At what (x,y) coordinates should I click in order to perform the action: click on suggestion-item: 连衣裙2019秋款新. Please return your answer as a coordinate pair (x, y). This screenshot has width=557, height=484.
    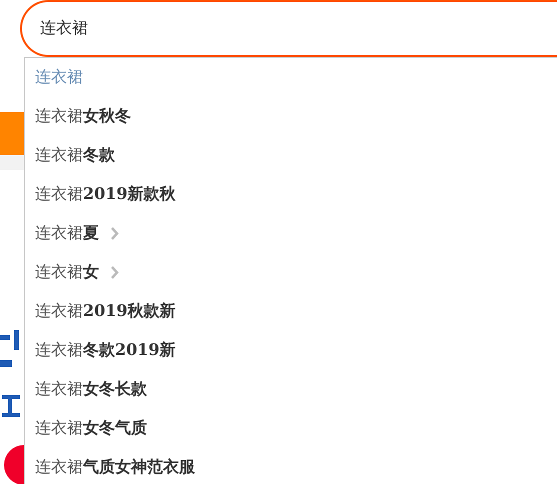
    Looking at the image, I should click on (291, 311).